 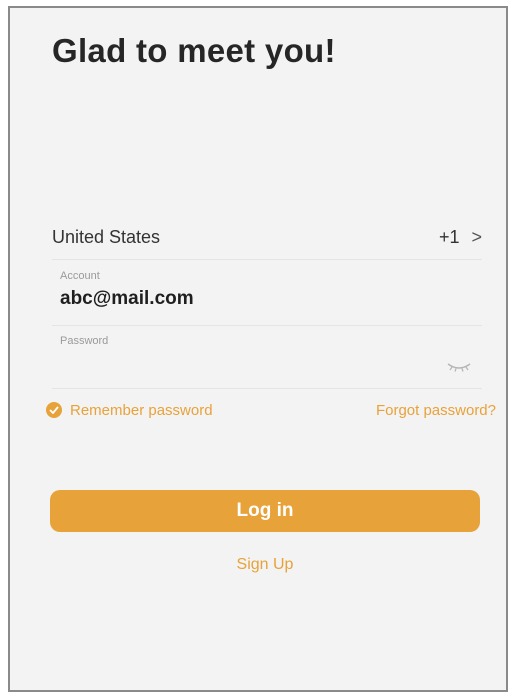 I want to click on account-field: Account, so click(x=267, y=296).